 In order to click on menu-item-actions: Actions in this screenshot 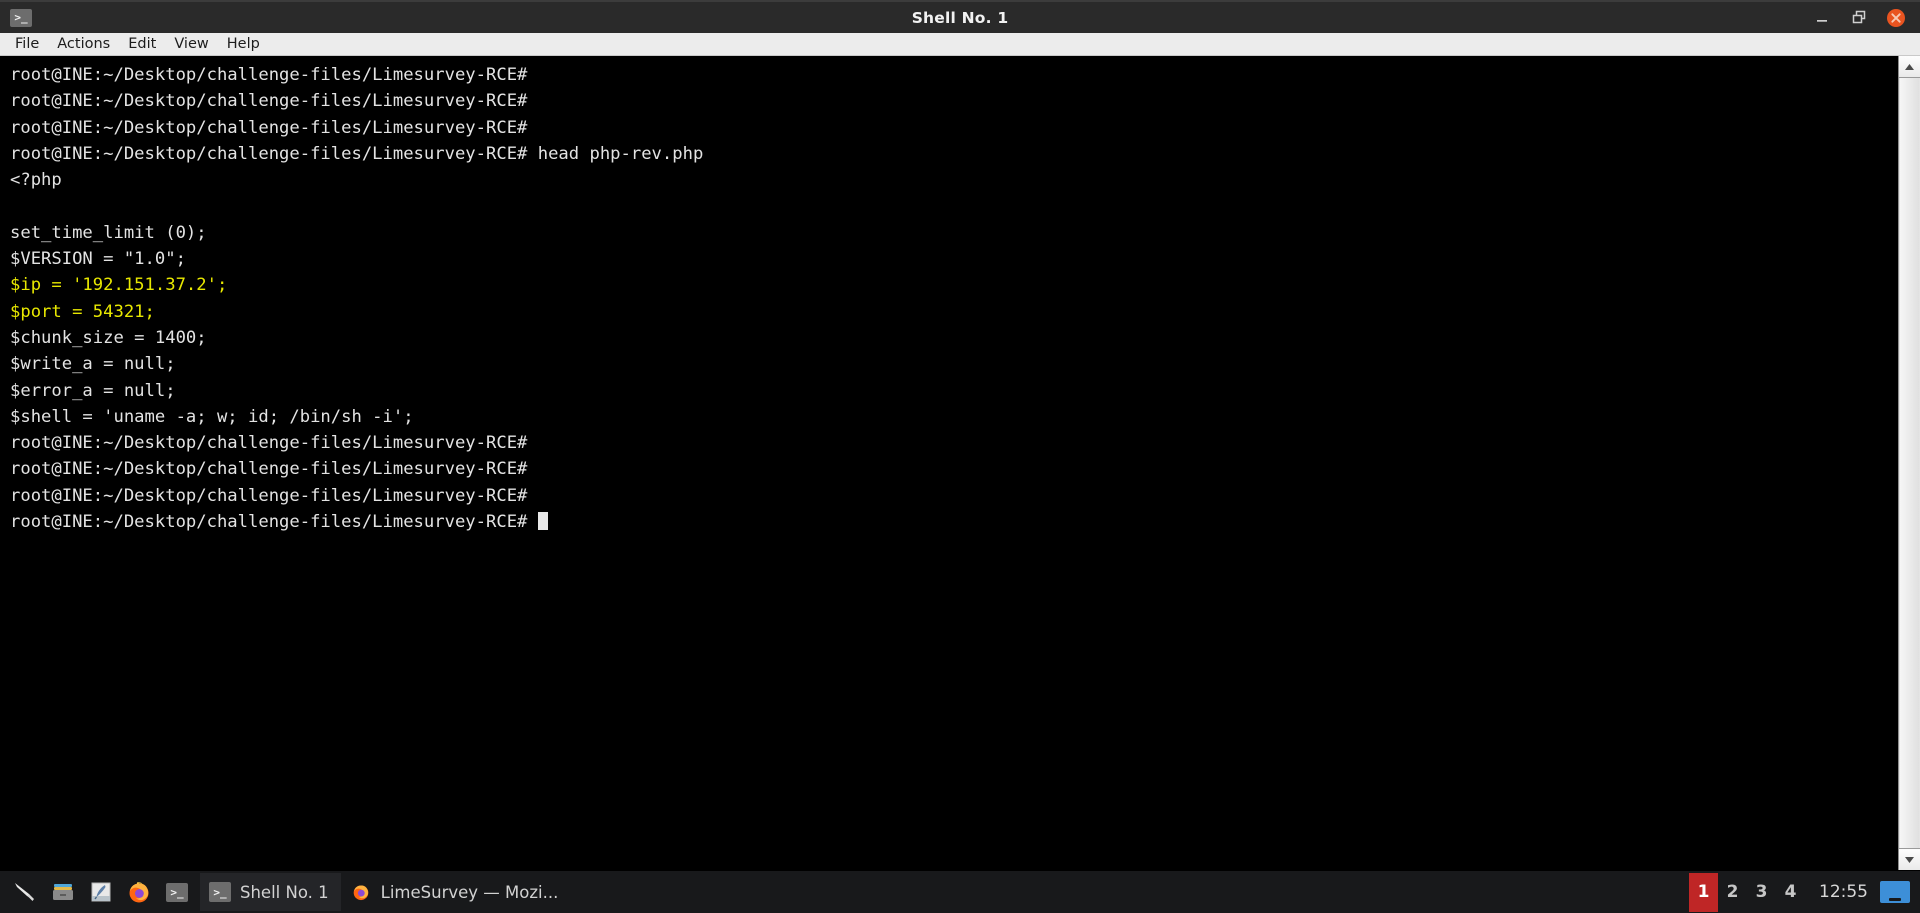, I will do `click(83, 44)`.